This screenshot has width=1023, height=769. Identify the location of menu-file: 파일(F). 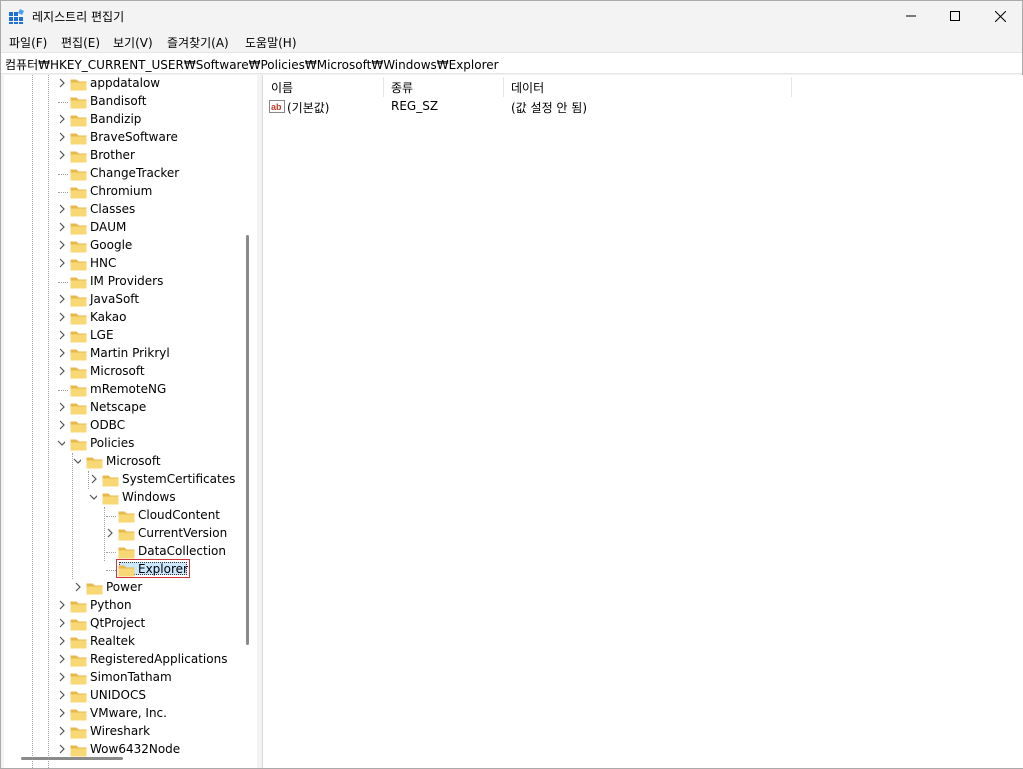
(28, 42).